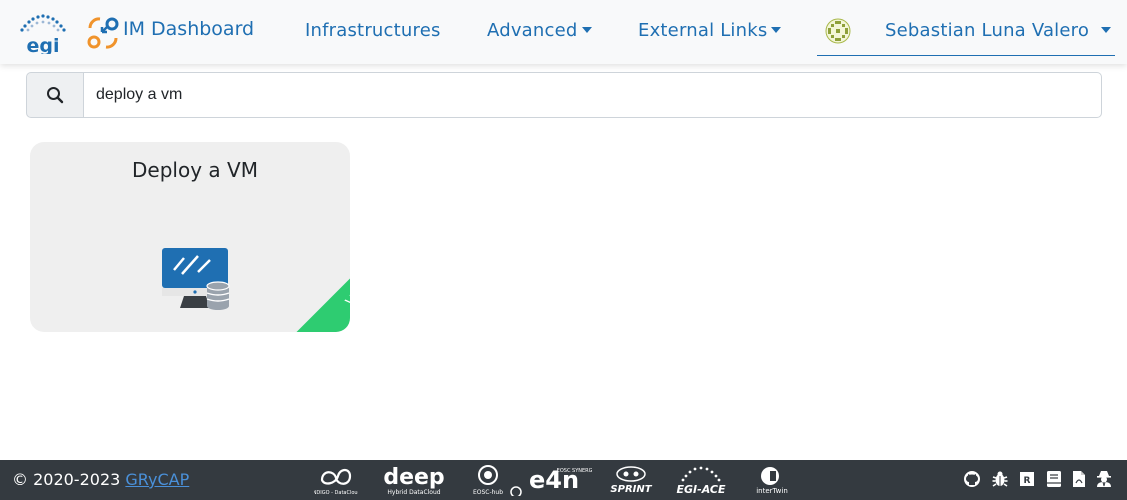 The height and width of the screenshot is (500, 1127). I want to click on nav-external-links: External Links, so click(710, 30).